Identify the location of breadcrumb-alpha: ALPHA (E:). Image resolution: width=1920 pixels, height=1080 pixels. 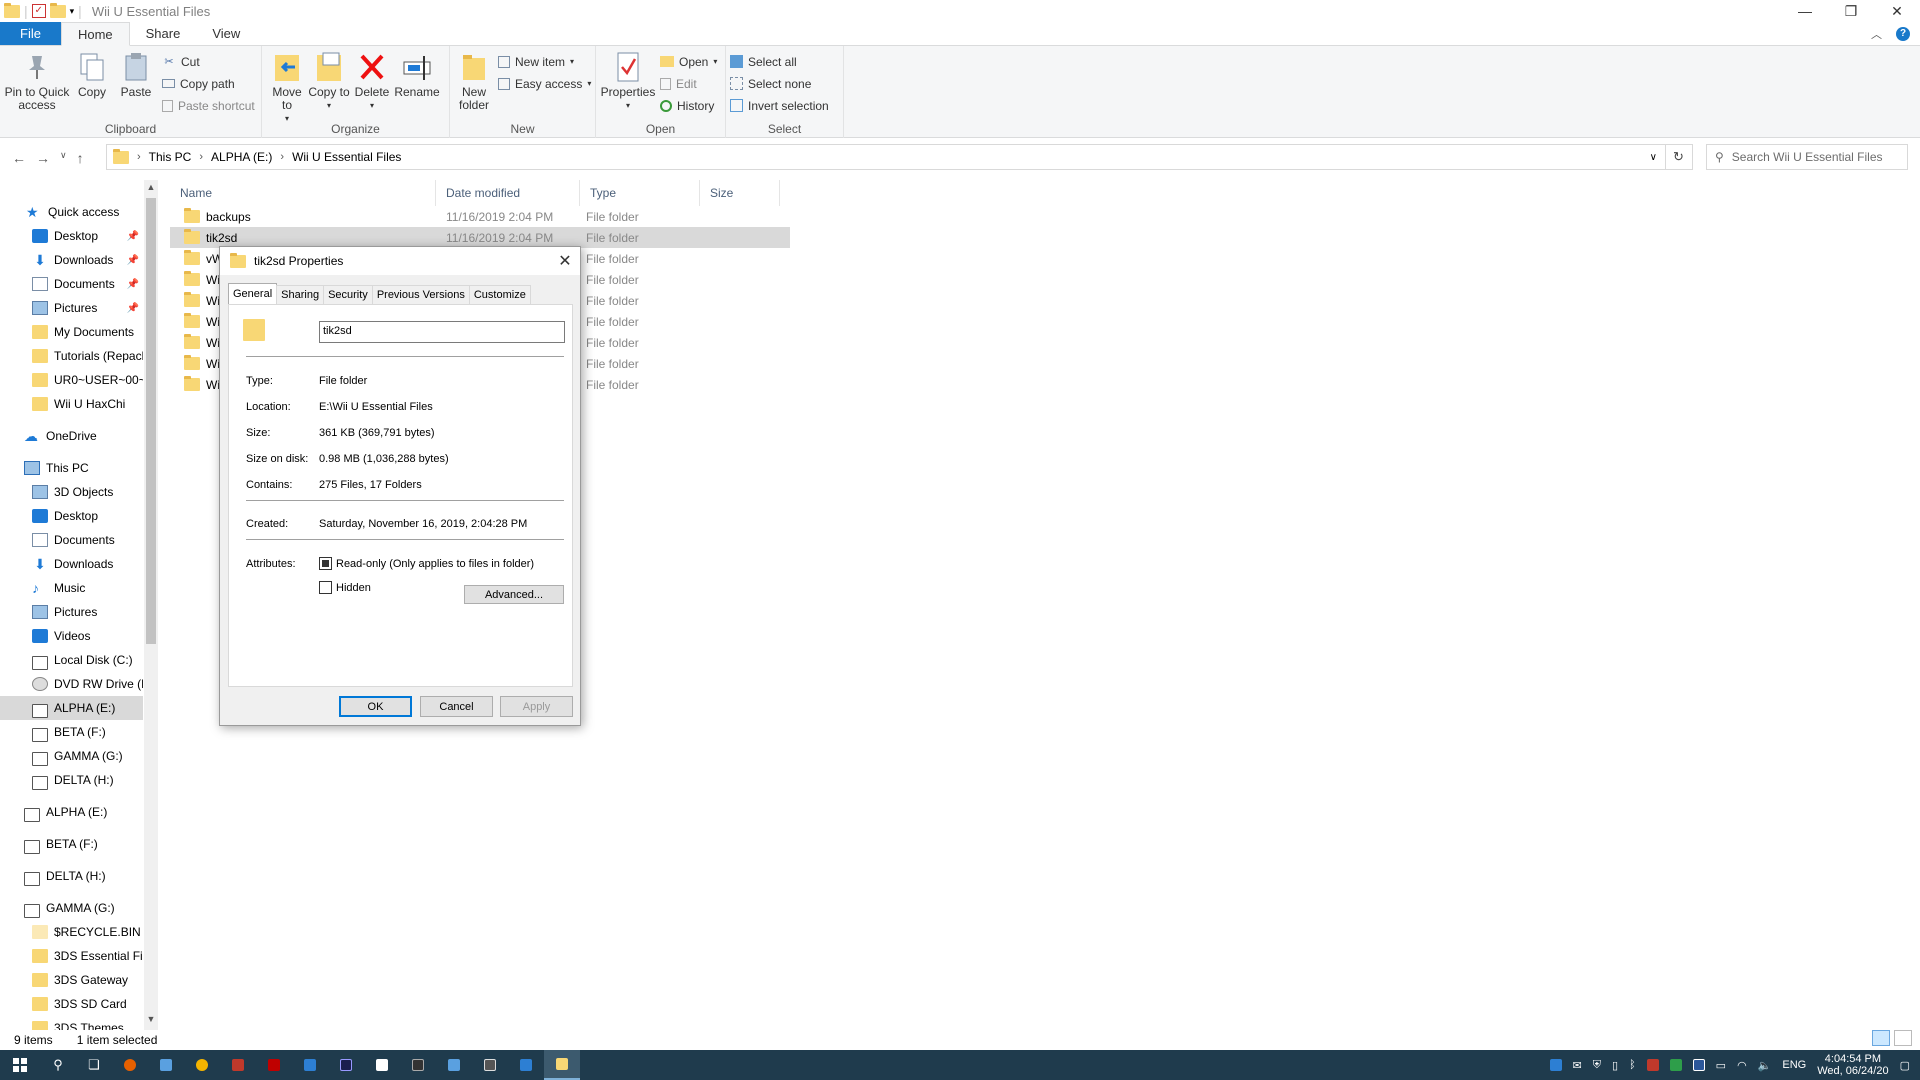
(241, 157).